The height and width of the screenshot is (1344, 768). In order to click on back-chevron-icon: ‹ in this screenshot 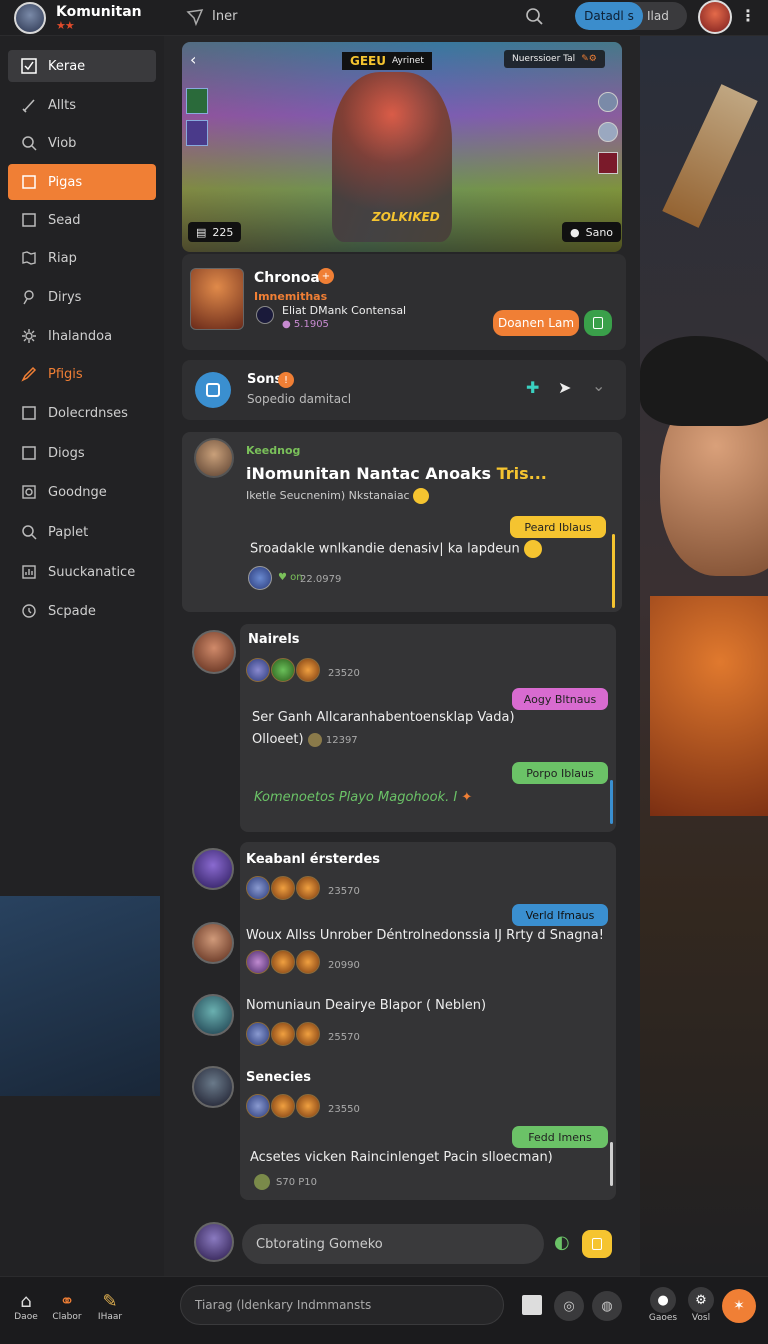, I will do `click(193, 59)`.